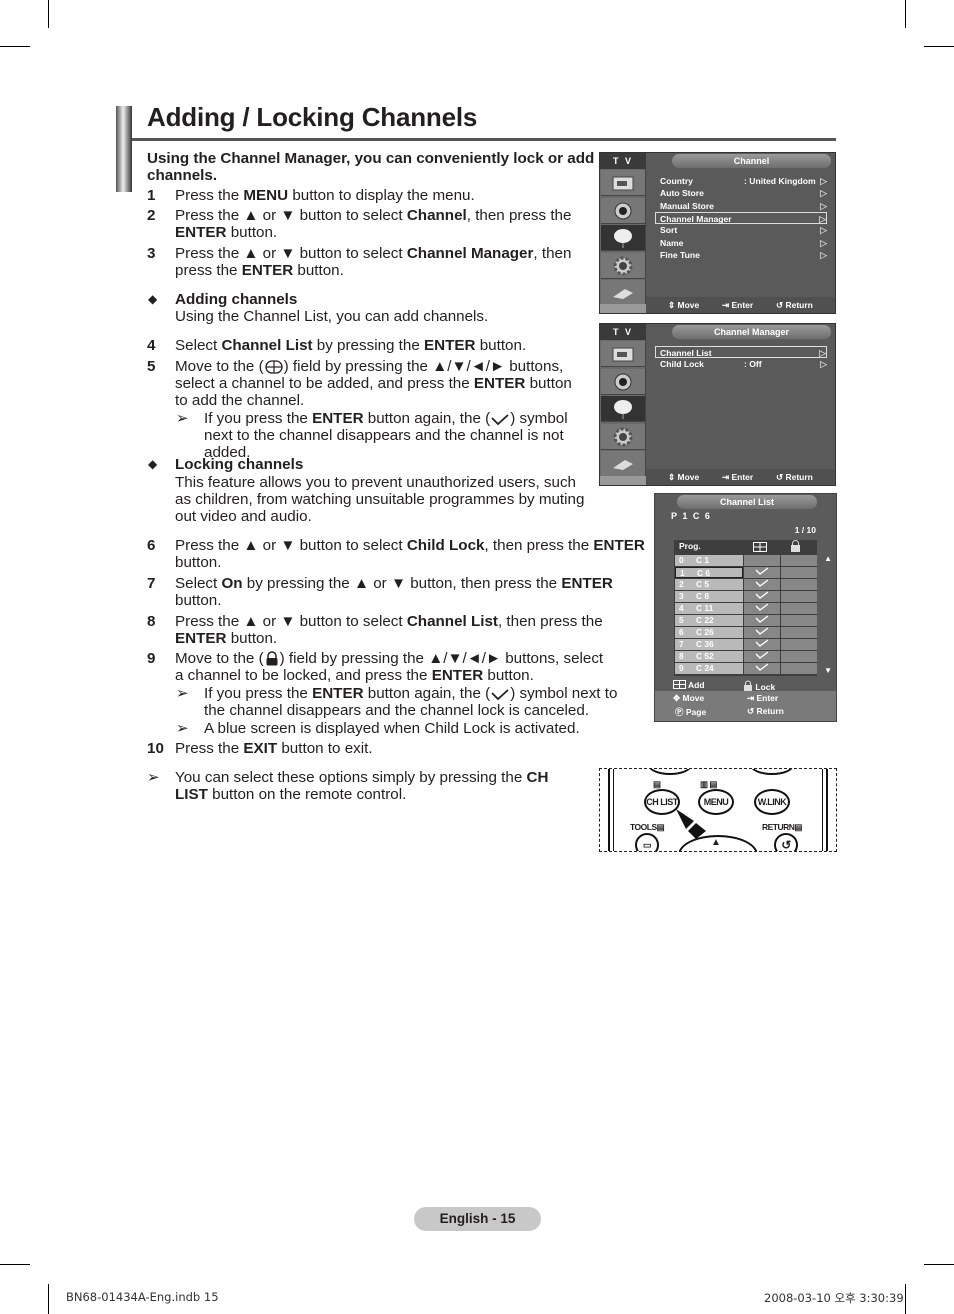 The image size is (954, 1314). What do you see at coordinates (834, 1298) in the screenshot?
I see `print-timestamp: 2008-03-10 오후 3:30:39` at bounding box center [834, 1298].